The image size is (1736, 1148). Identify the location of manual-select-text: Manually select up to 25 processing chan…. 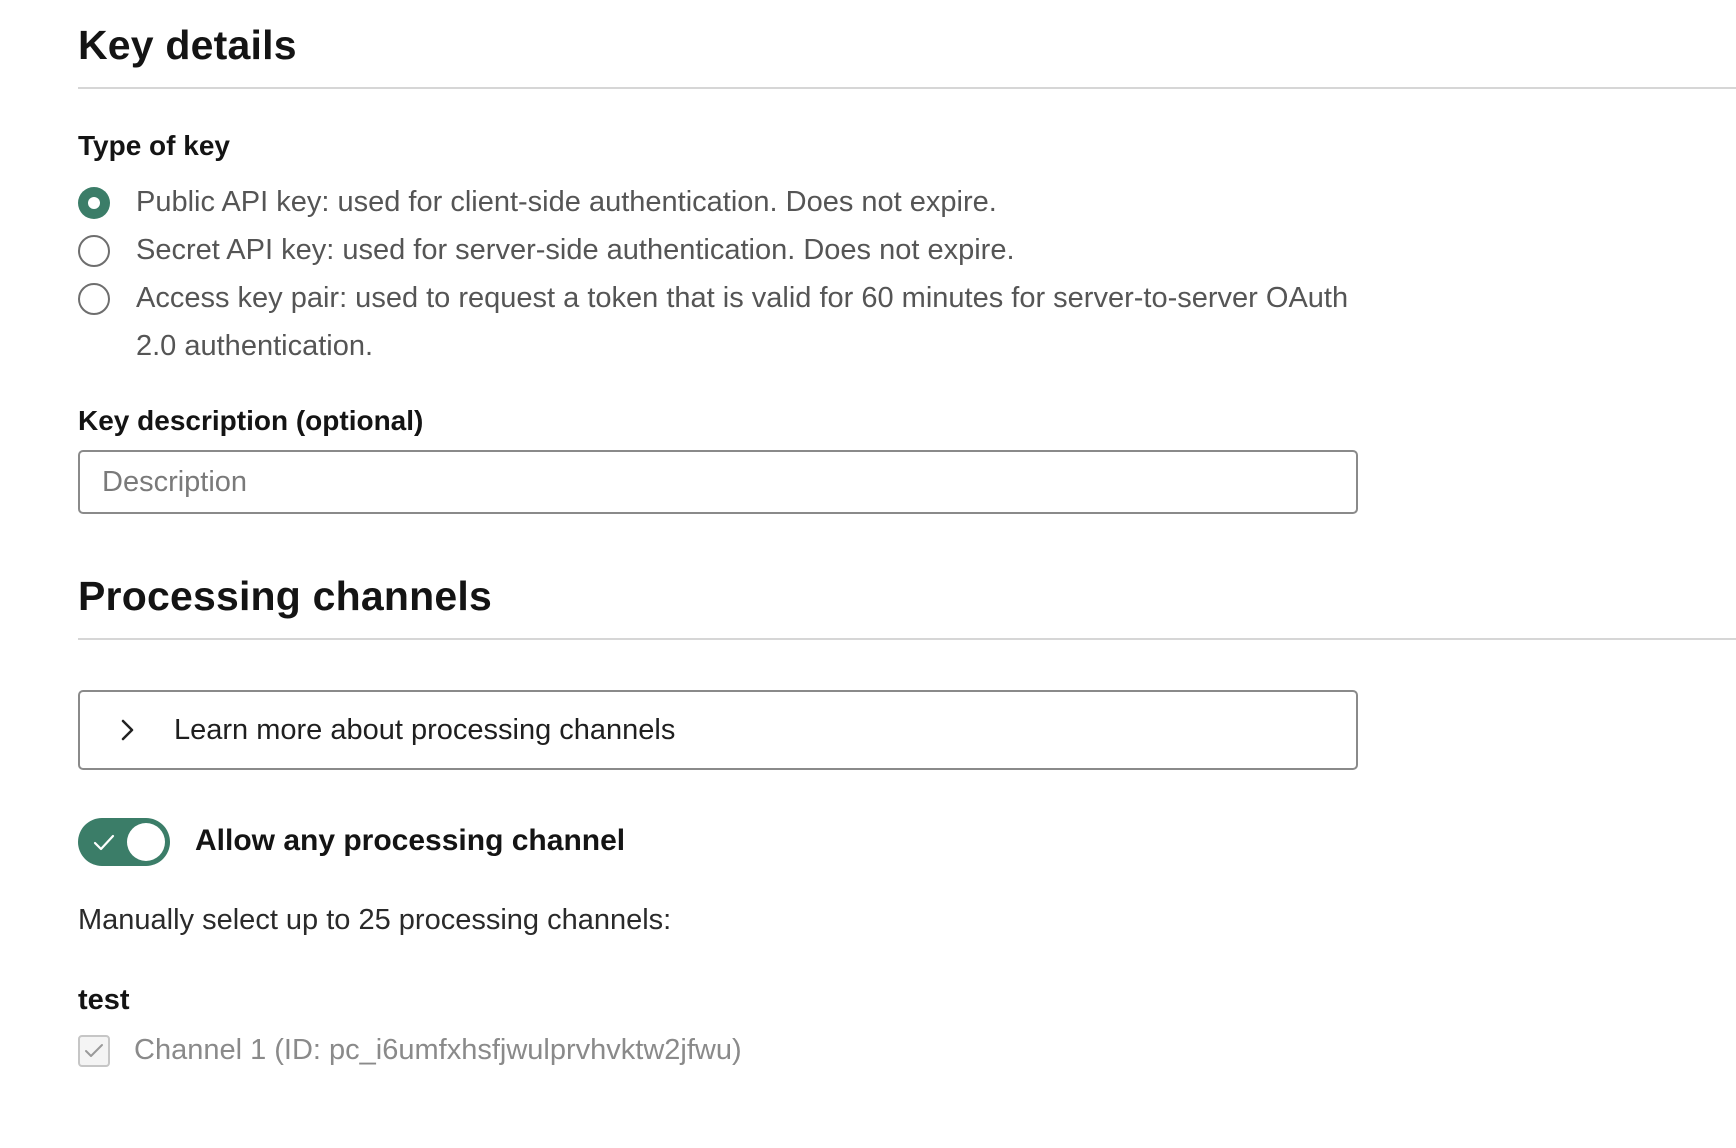
(375, 920).